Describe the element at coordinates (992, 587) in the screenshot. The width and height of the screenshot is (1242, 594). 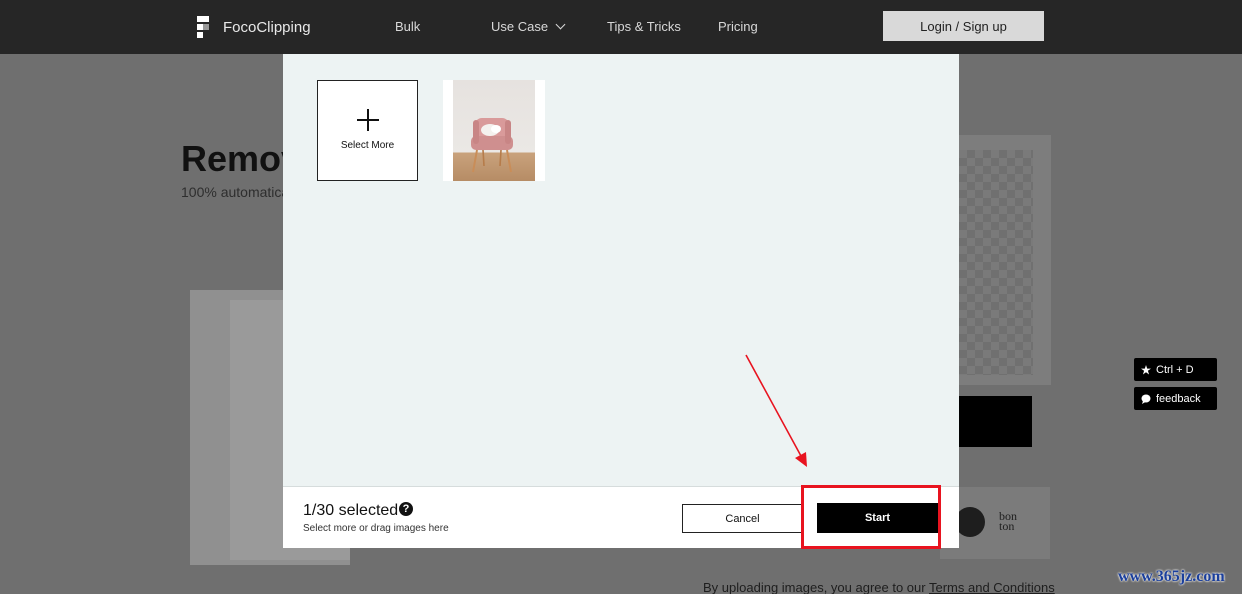
I see `terms-link: Terms and Conditions` at that location.